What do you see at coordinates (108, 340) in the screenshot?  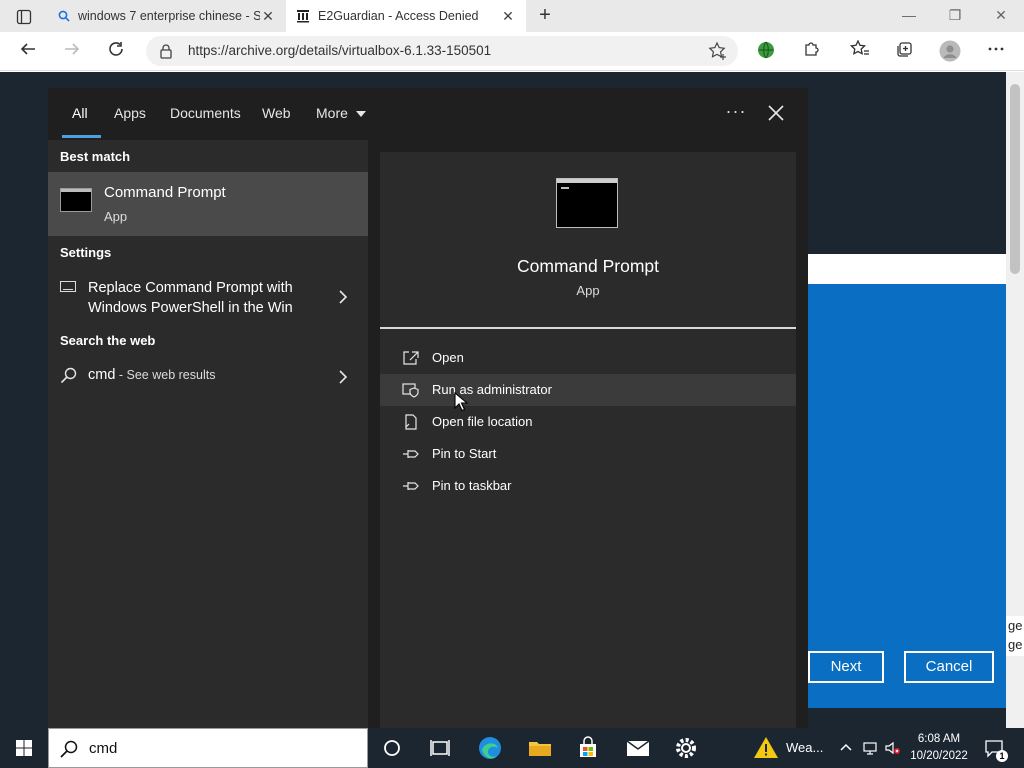 I see `search-web-header: Search the web` at bounding box center [108, 340].